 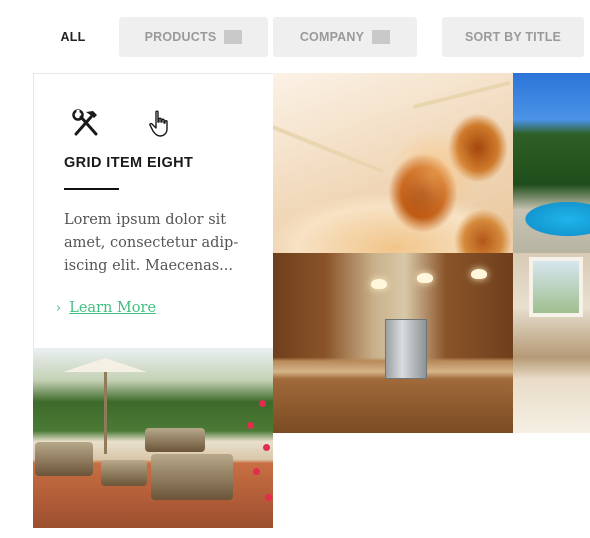 I want to click on patio-photo, so click(x=153, y=438).